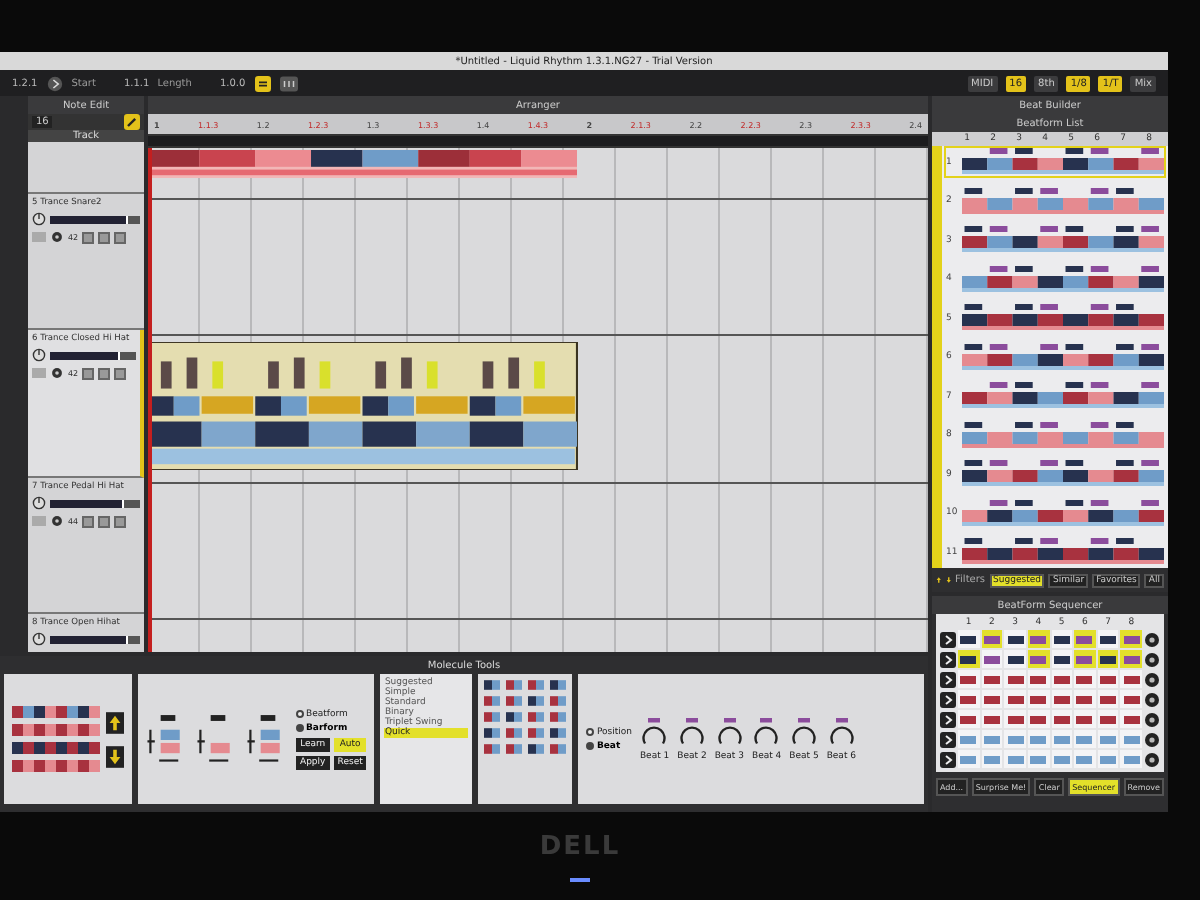  What do you see at coordinates (115, 722) in the screenshot?
I see `up-arrow-icon` at bounding box center [115, 722].